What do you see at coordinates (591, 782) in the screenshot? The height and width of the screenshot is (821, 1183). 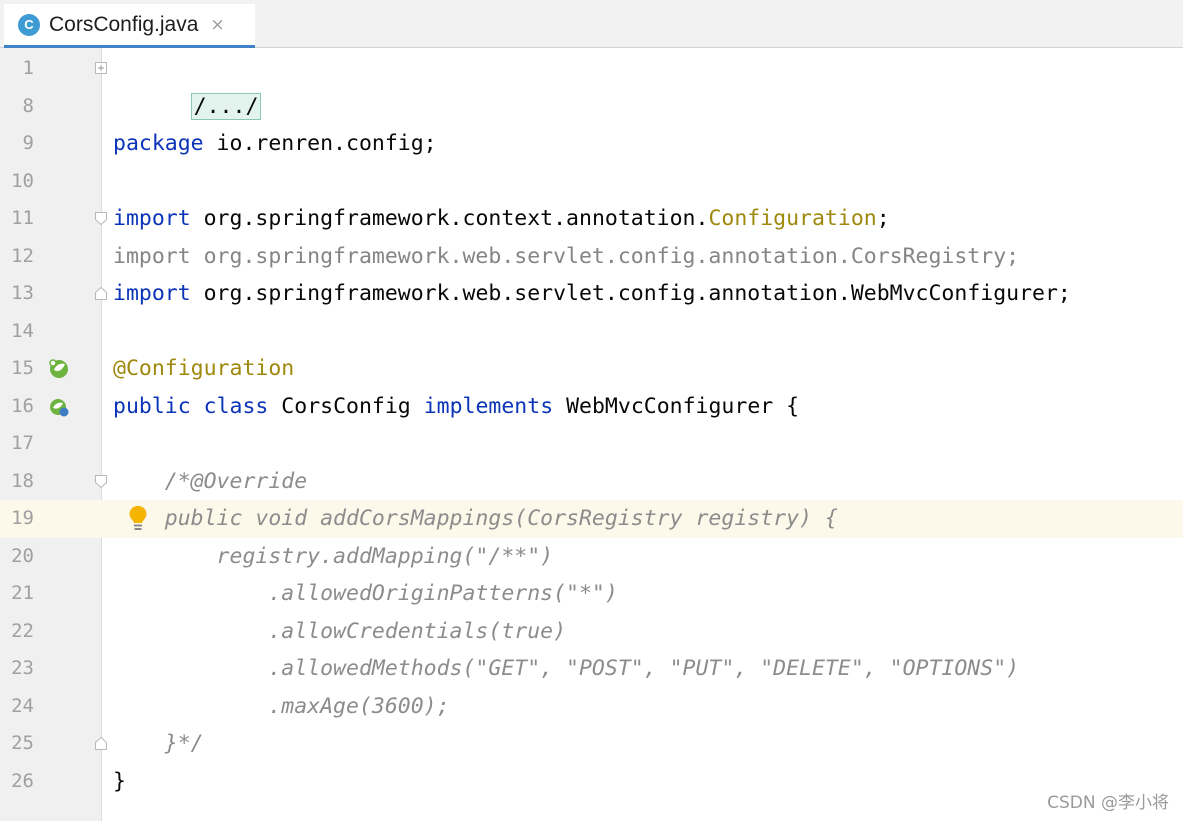 I see `code-line: 26 }` at bounding box center [591, 782].